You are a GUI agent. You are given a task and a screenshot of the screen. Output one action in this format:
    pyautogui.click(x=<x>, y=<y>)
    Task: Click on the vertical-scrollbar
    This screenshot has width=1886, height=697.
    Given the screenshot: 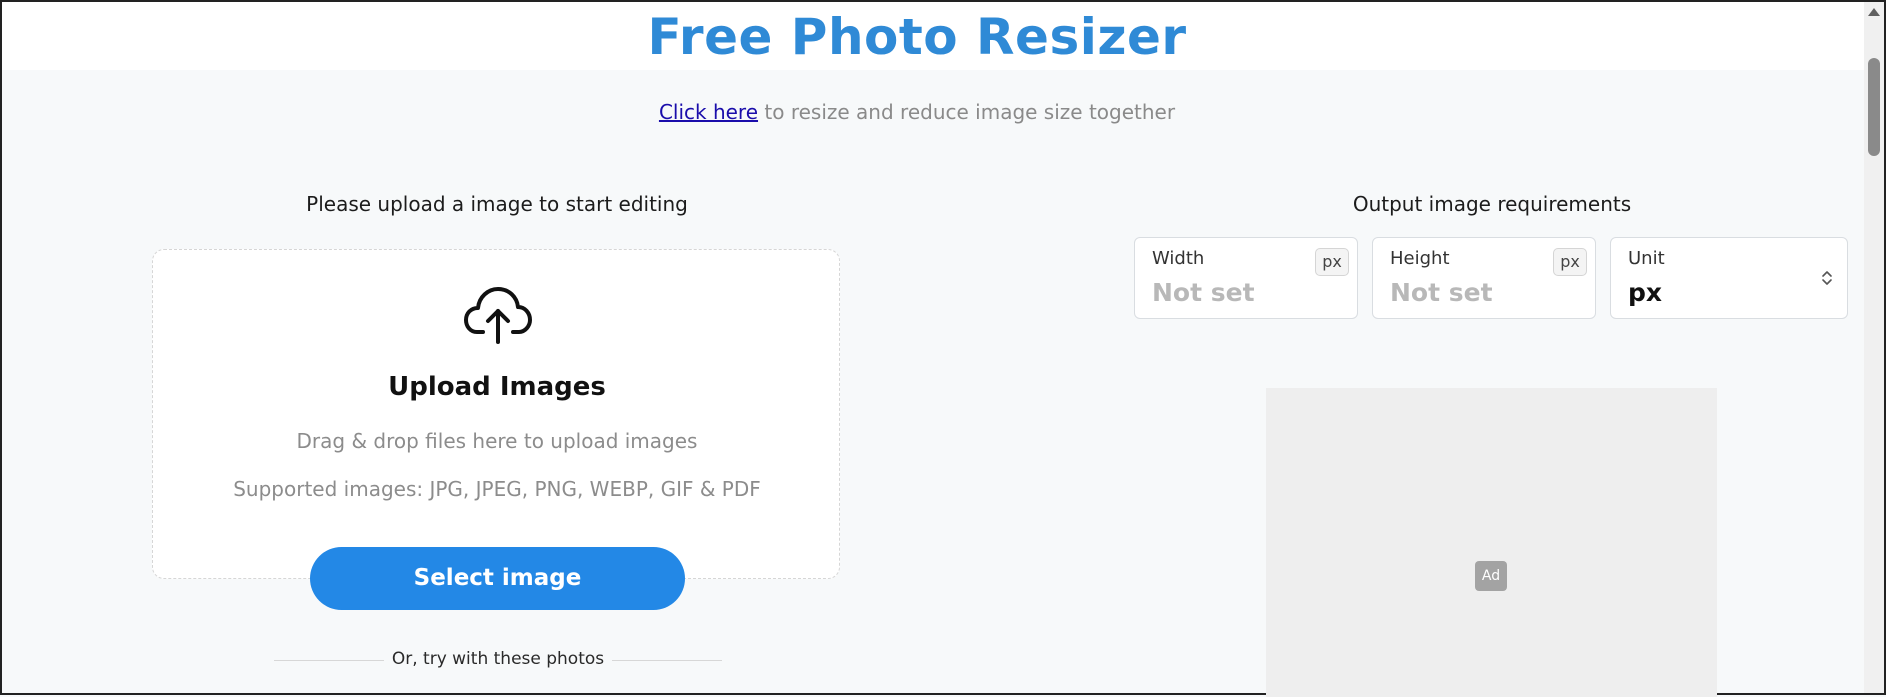 What is the action you would take?
    pyautogui.click(x=1874, y=347)
    